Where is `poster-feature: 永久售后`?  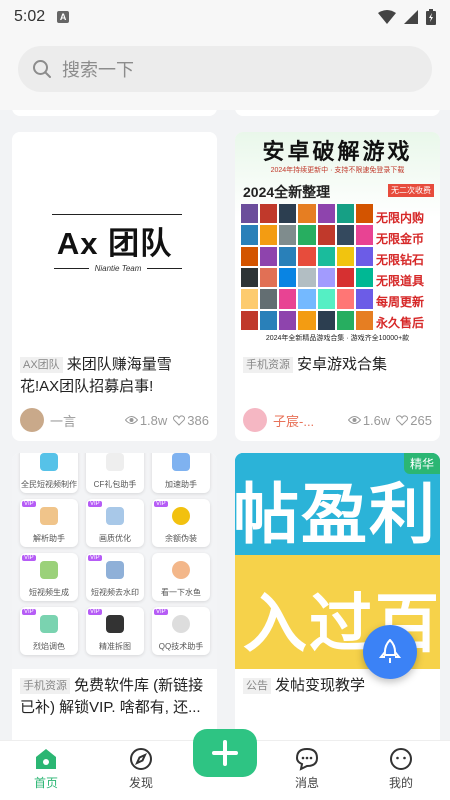 poster-feature: 永久售后 is located at coordinates (400, 323).